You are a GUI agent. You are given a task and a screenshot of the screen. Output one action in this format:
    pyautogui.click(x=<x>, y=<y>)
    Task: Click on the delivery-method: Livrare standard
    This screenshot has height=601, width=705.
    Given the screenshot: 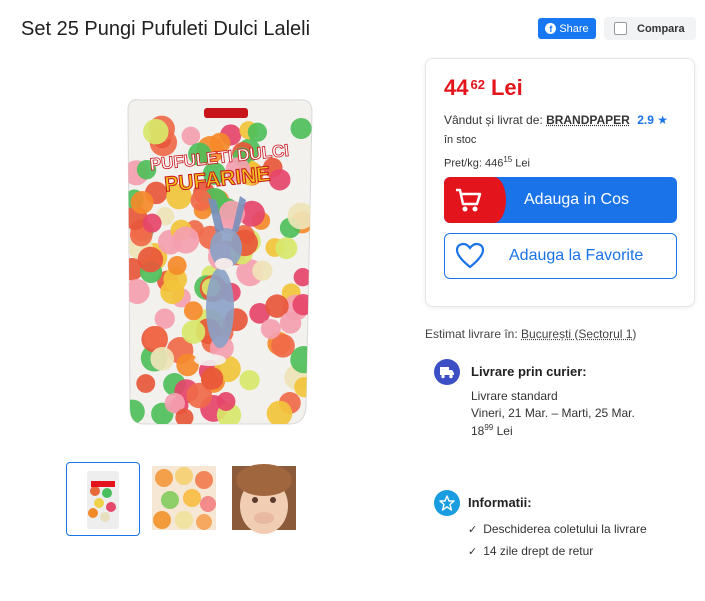 What is the action you would take?
    pyautogui.click(x=514, y=396)
    